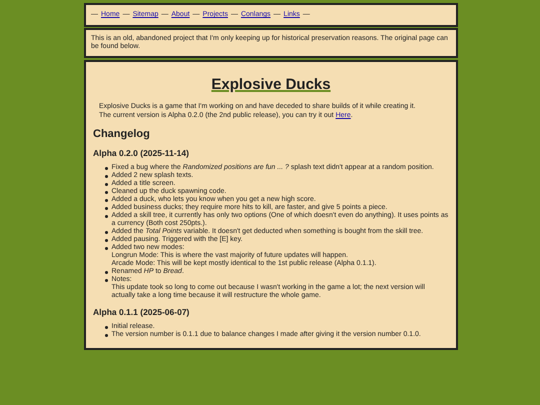  What do you see at coordinates (141, 153) in the screenshot?
I see `version-heading: Alpha 0.2.0 (2025-11-14)` at bounding box center [141, 153].